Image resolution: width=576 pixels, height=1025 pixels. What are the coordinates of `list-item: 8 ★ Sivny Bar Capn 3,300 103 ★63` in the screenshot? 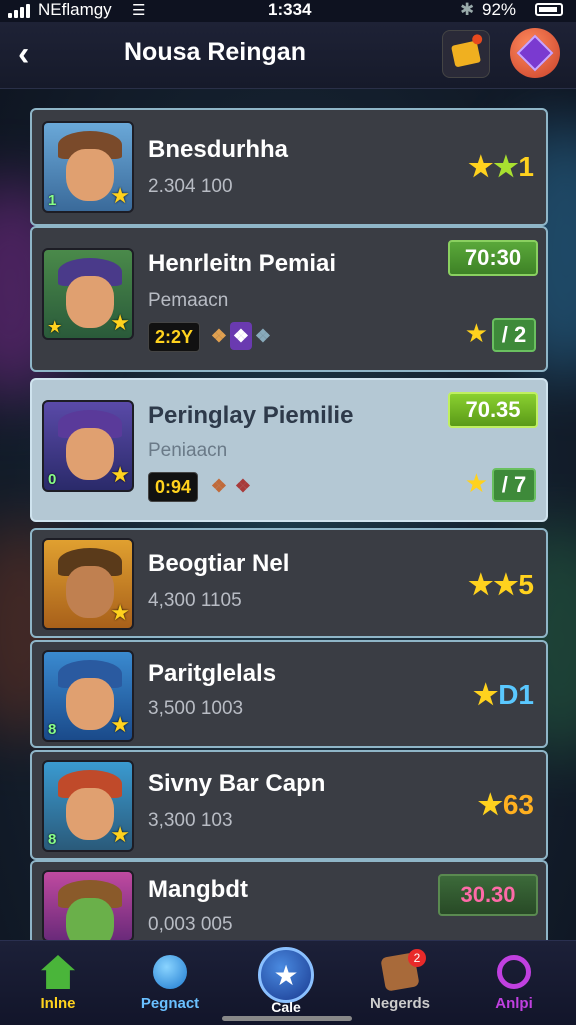 It's located at (289, 805).